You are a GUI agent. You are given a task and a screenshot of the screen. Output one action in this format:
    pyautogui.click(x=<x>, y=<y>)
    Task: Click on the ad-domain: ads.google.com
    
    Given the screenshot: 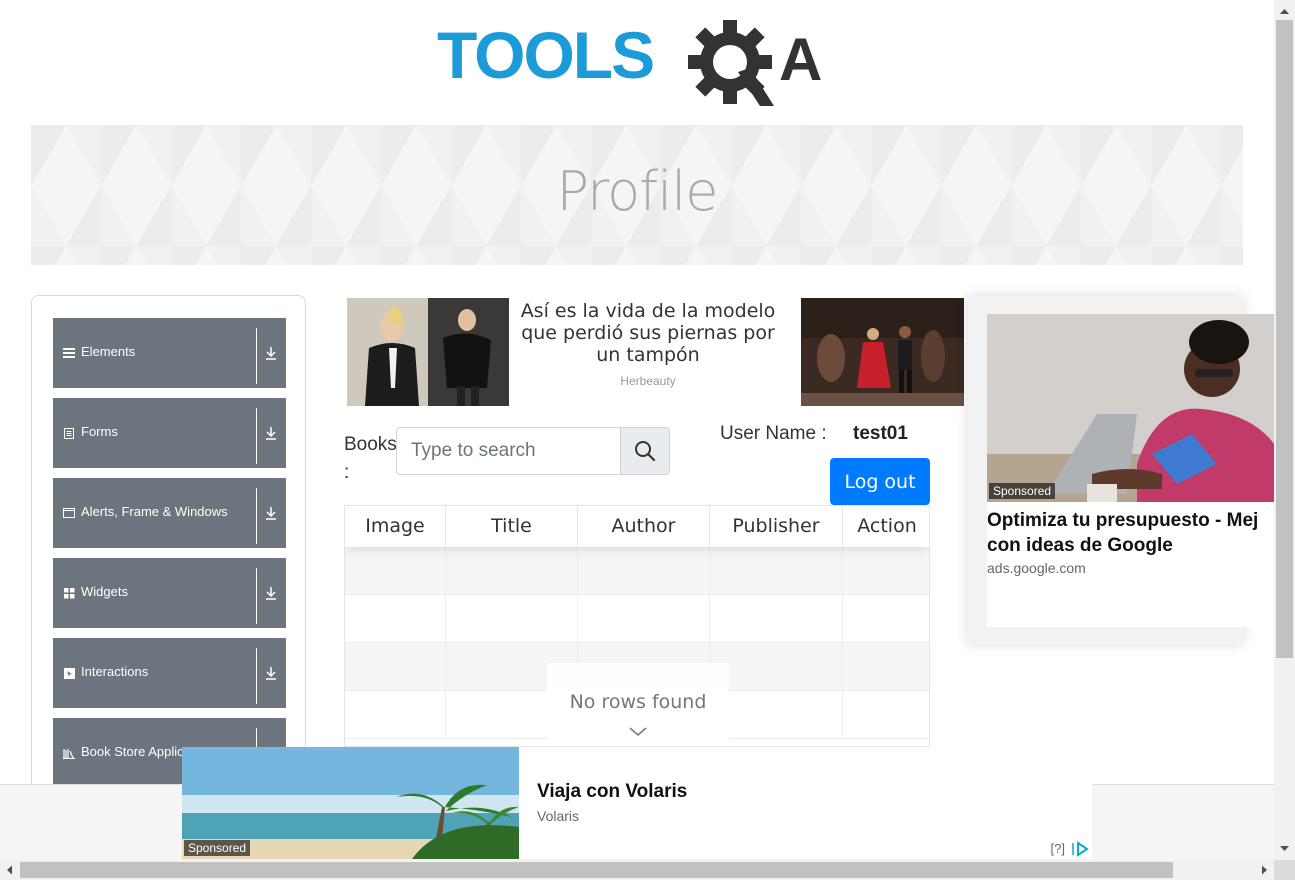 What is the action you would take?
    pyautogui.click(x=1036, y=568)
    